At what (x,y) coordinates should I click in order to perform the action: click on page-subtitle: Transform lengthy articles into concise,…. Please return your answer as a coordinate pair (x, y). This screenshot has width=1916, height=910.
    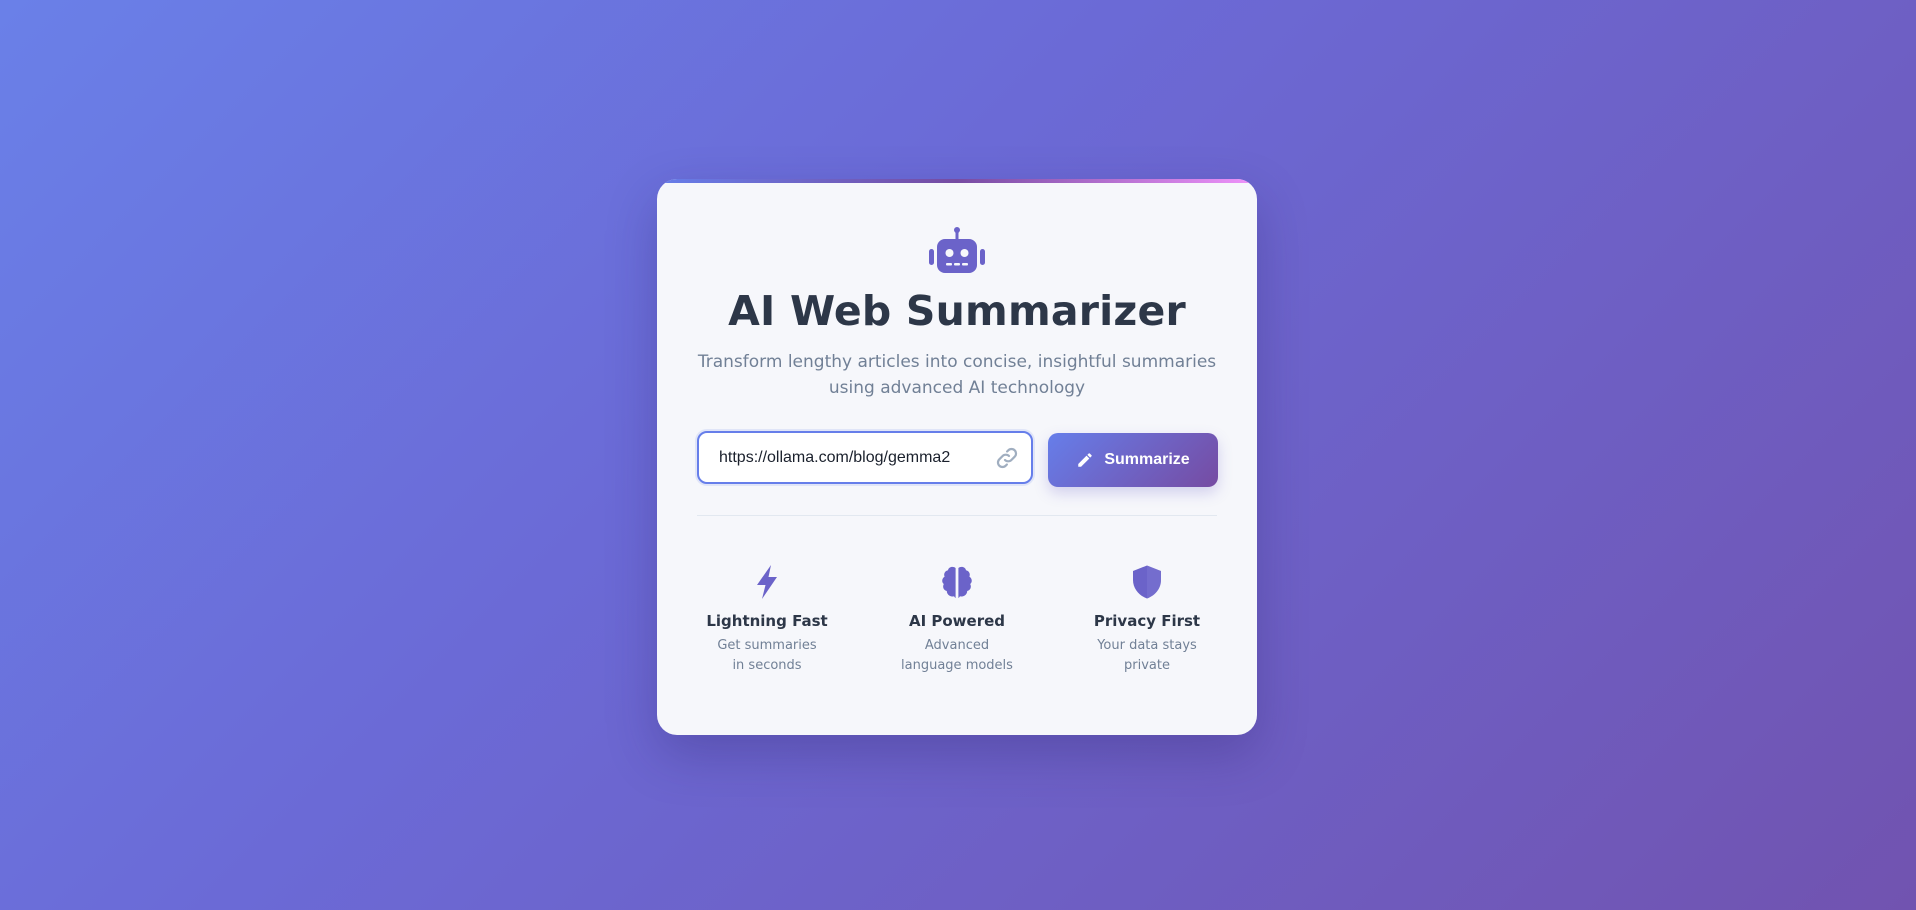
    Looking at the image, I should click on (957, 375).